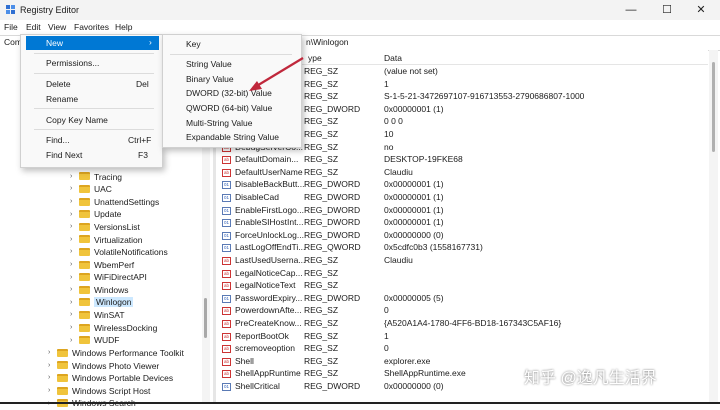  What do you see at coordinates (102, 303) in the screenshot?
I see `tree-item: › Winlogon` at bounding box center [102, 303].